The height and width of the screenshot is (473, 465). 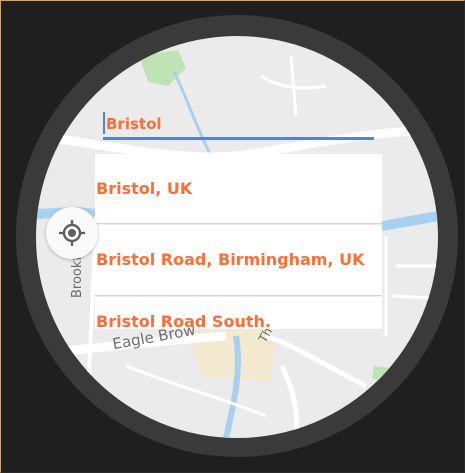 I want to click on suggestion-item: Bristol Road, Birmingham, UK, so click(x=238, y=260).